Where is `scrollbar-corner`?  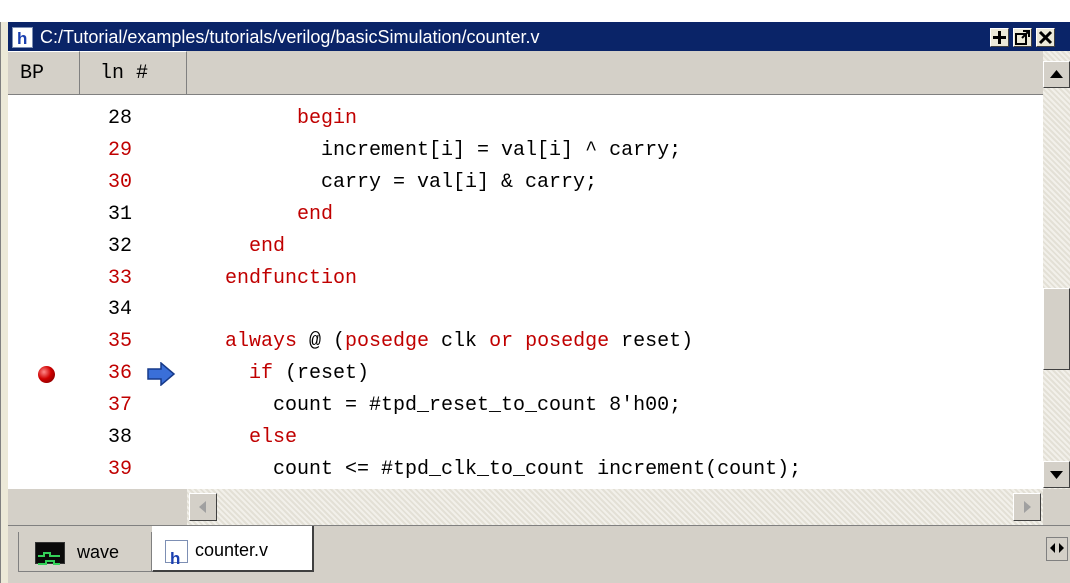 scrollbar-corner is located at coordinates (1056, 507).